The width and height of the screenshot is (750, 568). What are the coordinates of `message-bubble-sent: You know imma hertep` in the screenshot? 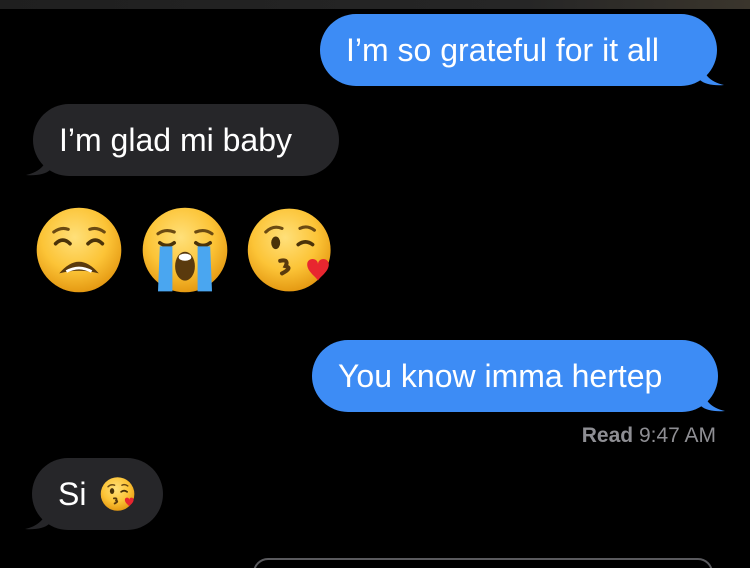 It's located at (518, 376).